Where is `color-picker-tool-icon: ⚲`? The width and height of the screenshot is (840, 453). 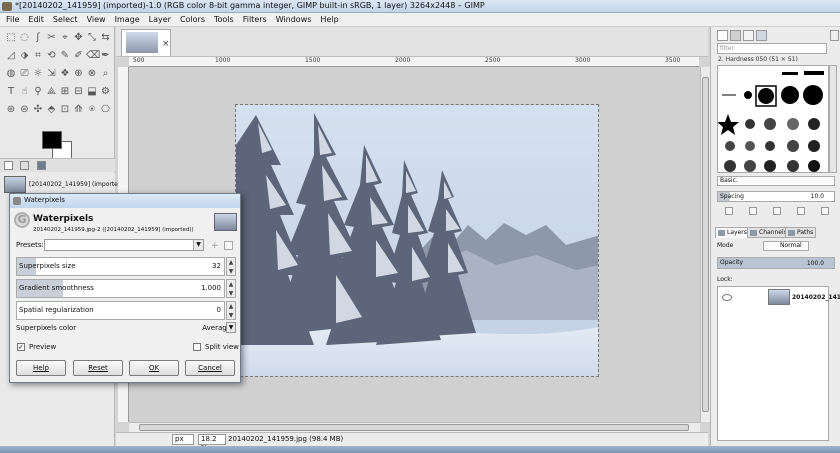 color-picker-tool-icon: ⚲ is located at coordinates (38, 92).